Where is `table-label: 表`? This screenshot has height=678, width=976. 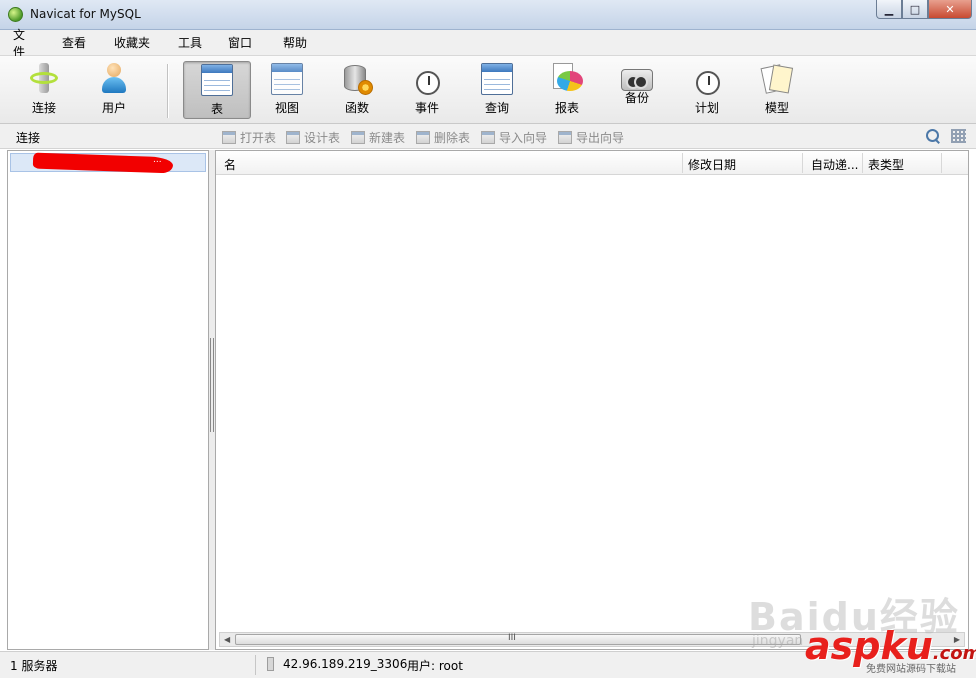 table-label: 表 is located at coordinates (216, 109).